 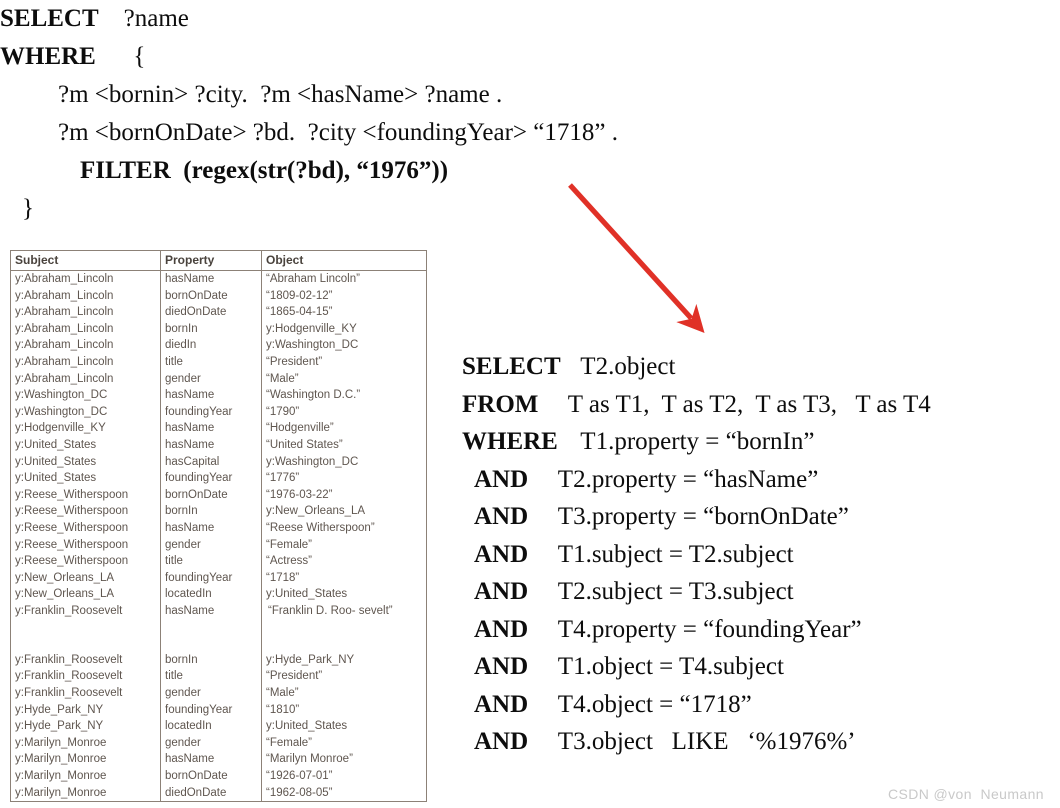 What do you see at coordinates (218, 793) in the screenshot?
I see `table-row: y:Marilyn_Monroe diedOnDate “1962-08-05”` at bounding box center [218, 793].